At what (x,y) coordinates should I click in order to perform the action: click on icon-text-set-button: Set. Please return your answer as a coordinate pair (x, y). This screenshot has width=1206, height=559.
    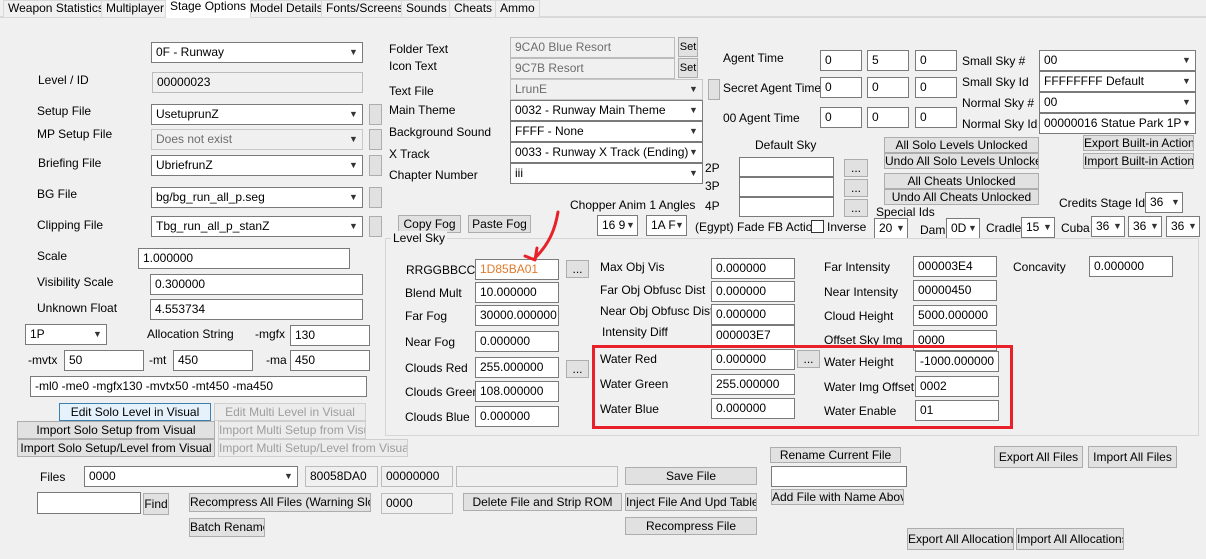
    Looking at the image, I should click on (688, 68).